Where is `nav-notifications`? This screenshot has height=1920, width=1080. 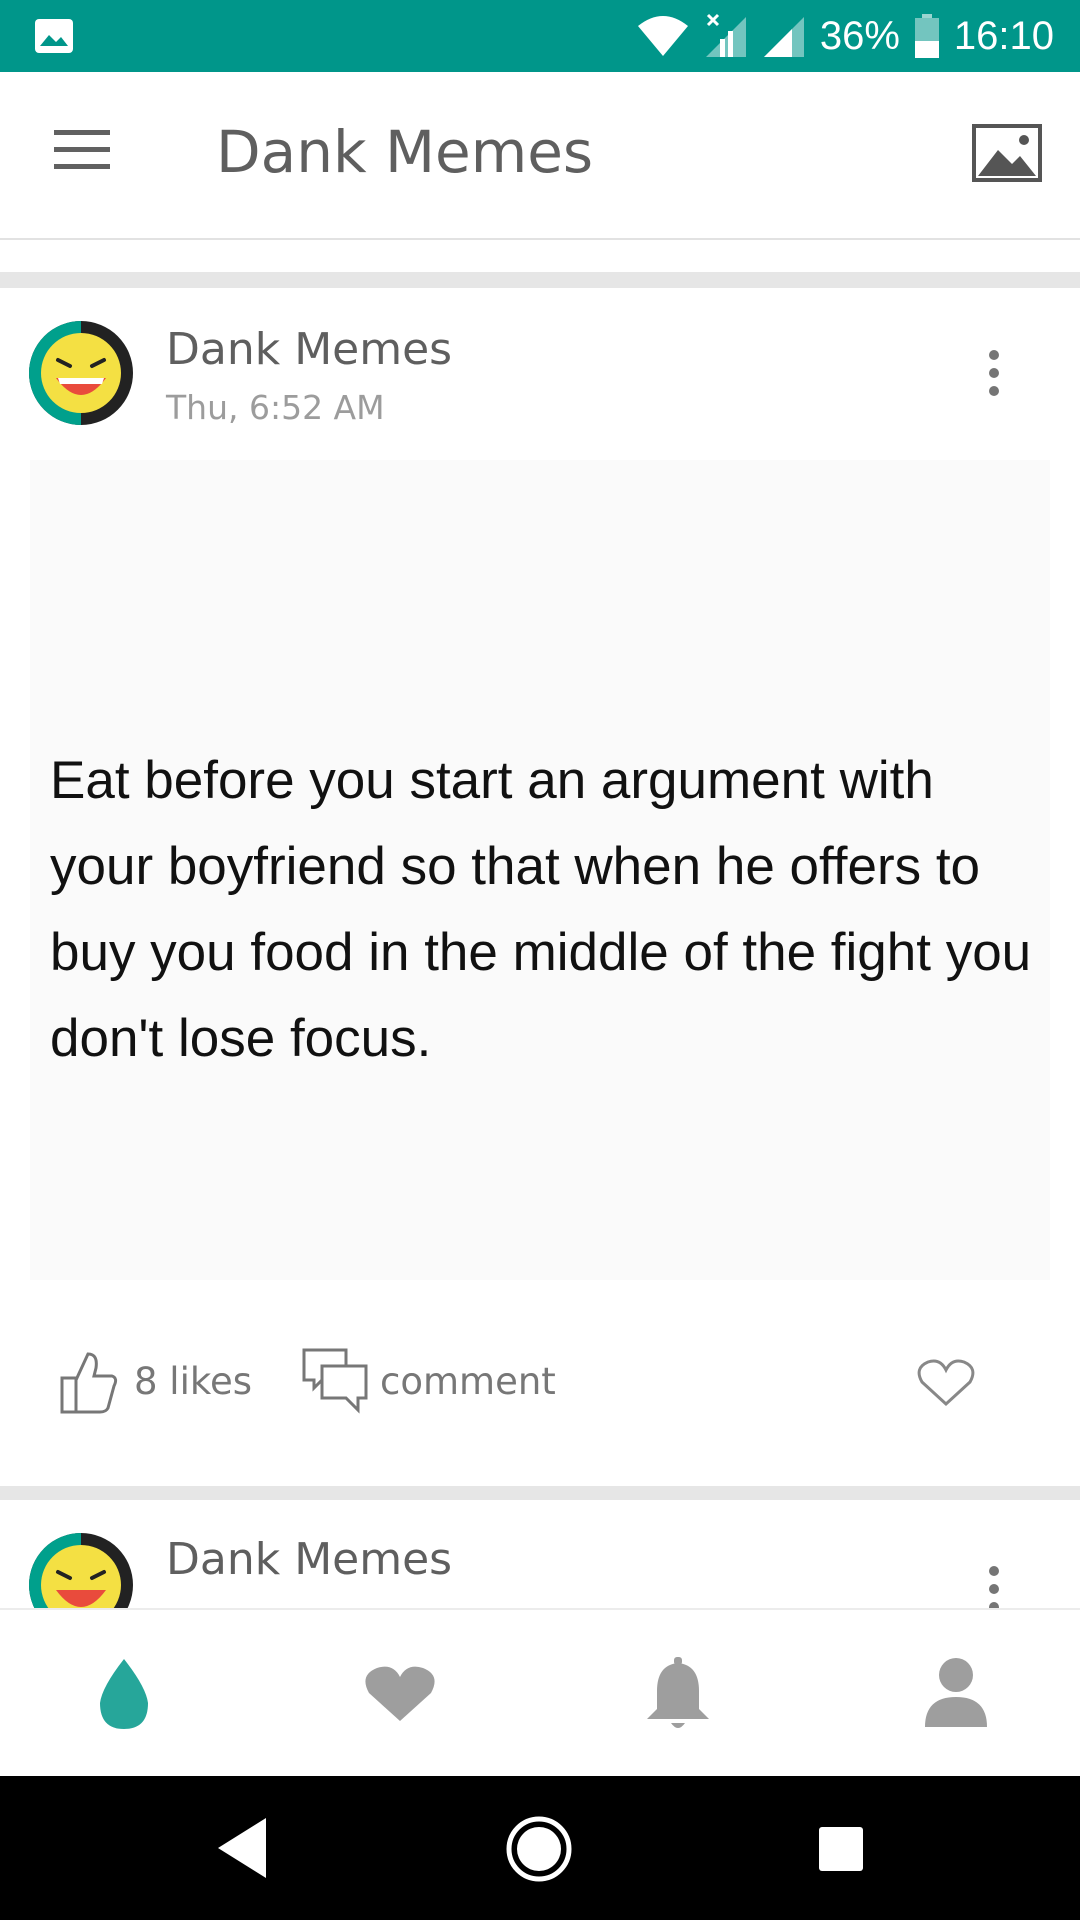 nav-notifications is located at coordinates (678, 1694).